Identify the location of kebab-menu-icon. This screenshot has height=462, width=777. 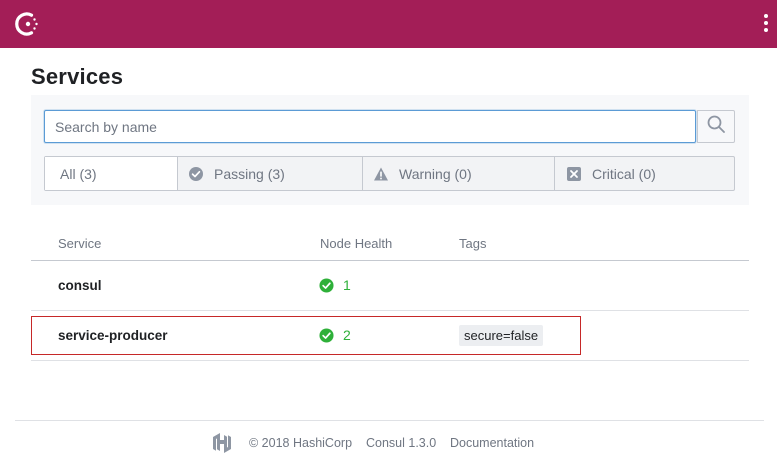
(766, 25).